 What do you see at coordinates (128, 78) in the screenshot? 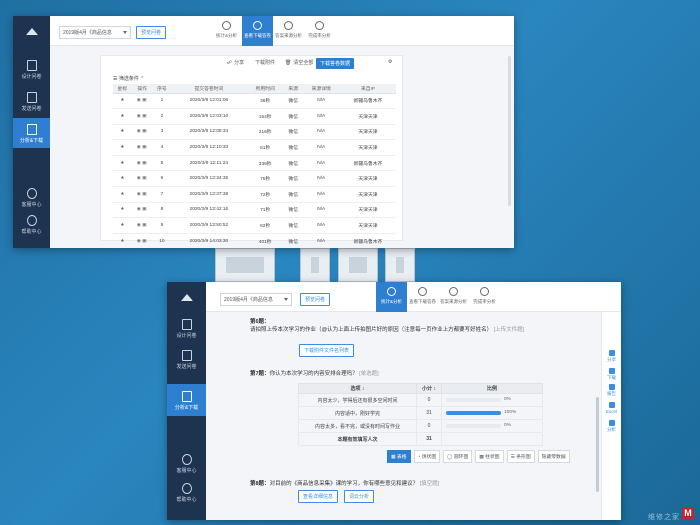
I see `filter-toggle: ☰ 筛选条件 ⌃` at bounding box center [128, 78].